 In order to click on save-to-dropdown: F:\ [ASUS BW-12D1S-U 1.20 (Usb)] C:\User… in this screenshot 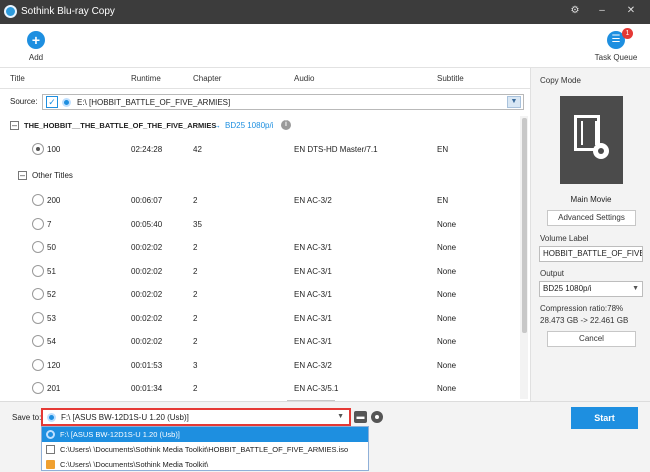, I will do `click(205, 448)`.